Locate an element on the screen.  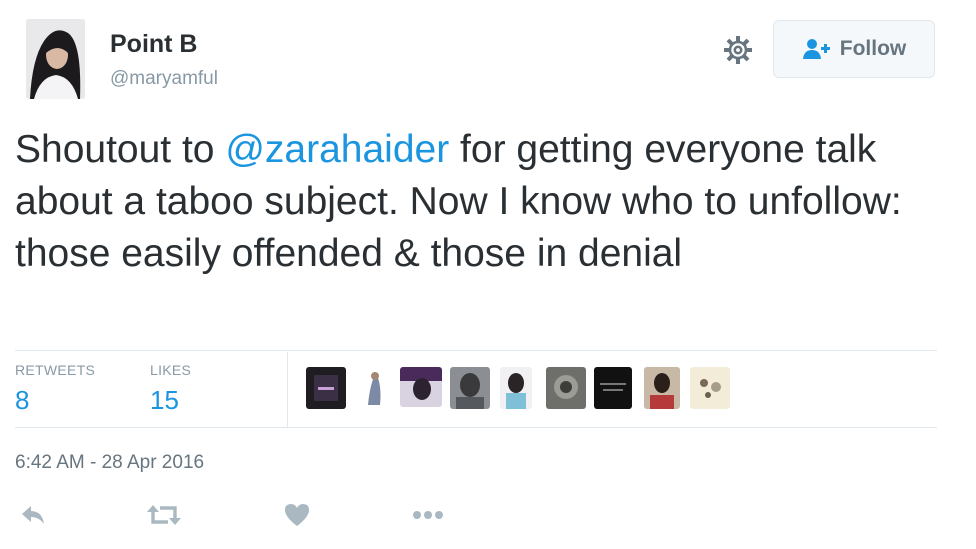
avatar is located at coordinates (55, 59).